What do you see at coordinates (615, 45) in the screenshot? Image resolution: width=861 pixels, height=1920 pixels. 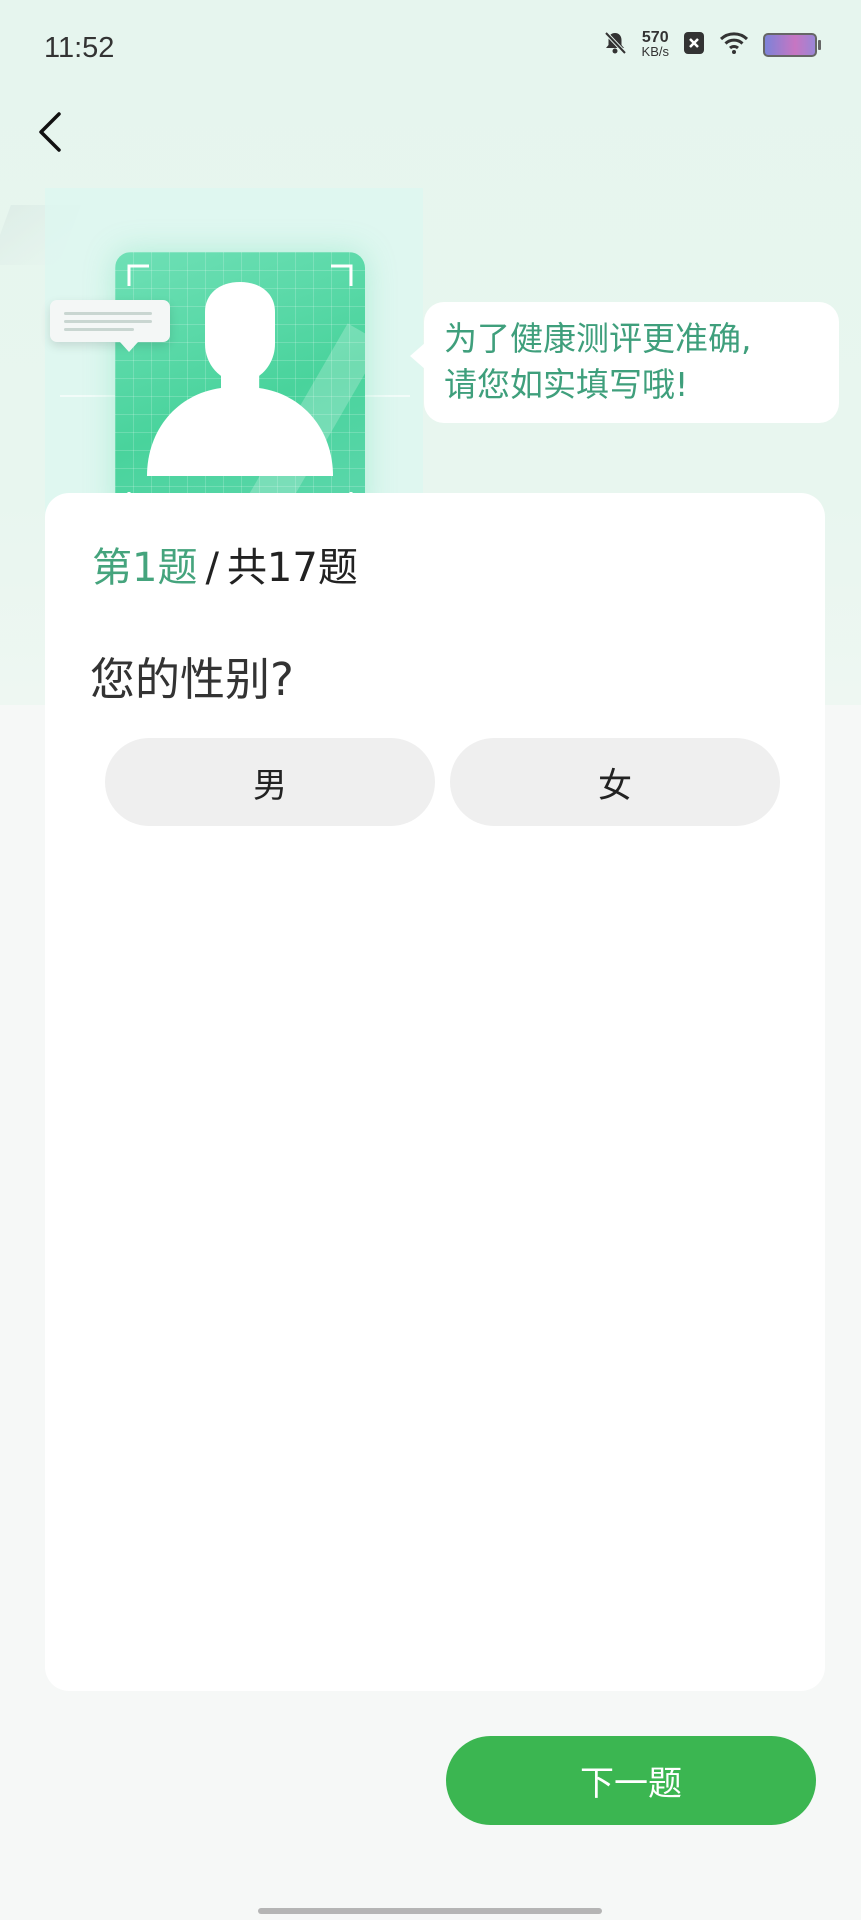 I see `bell-mute-icon` at bounding box center [615, 45].